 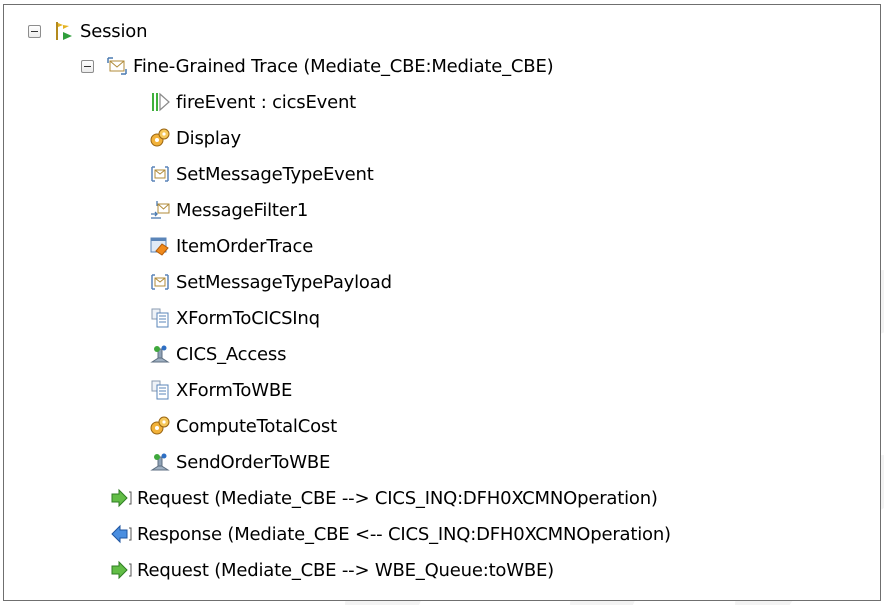 What do you see at coordinates (242, 210) in the screenshot?
I see `tree-node-label: MessageFilter1` at bounding box center [242, 210].